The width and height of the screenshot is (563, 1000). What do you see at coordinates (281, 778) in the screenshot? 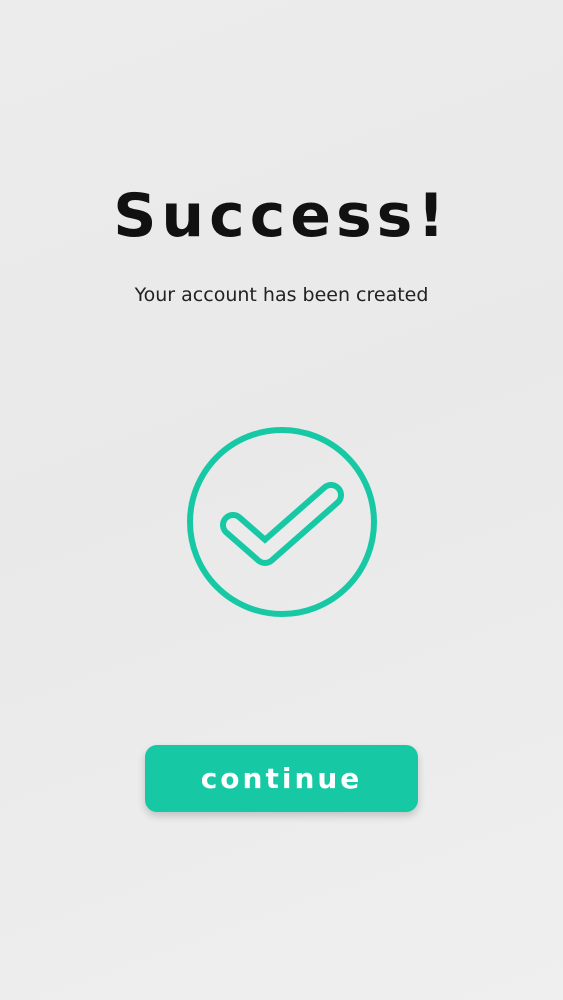
I see `continue-button: continue` at bounding box center [281, 778].